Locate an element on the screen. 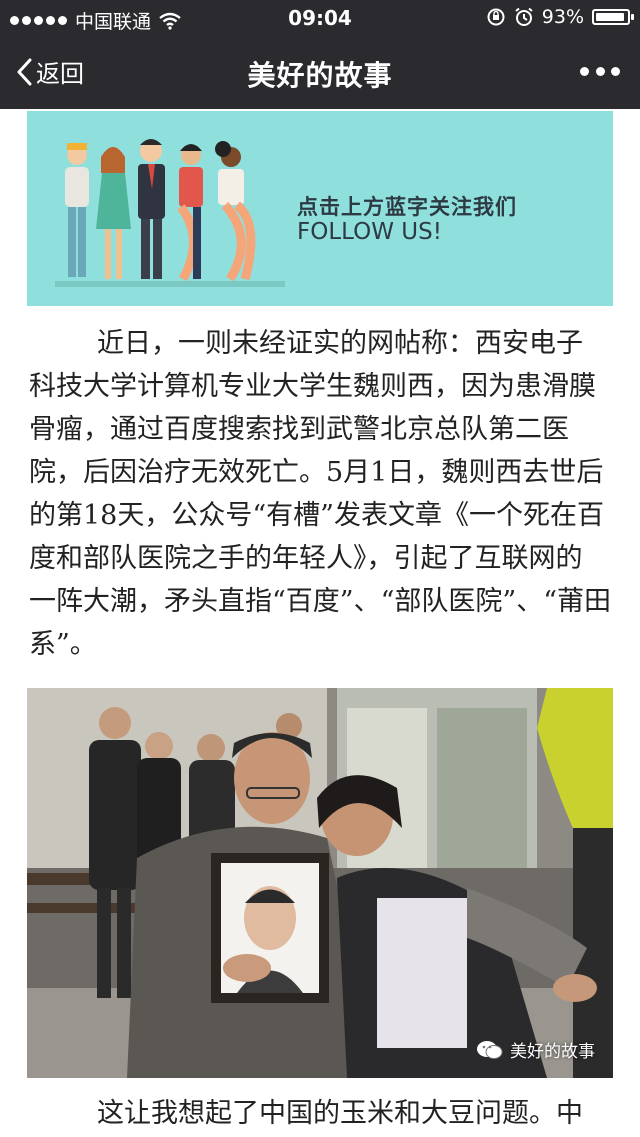  more-options-icon is located at coordinates (600, 71).